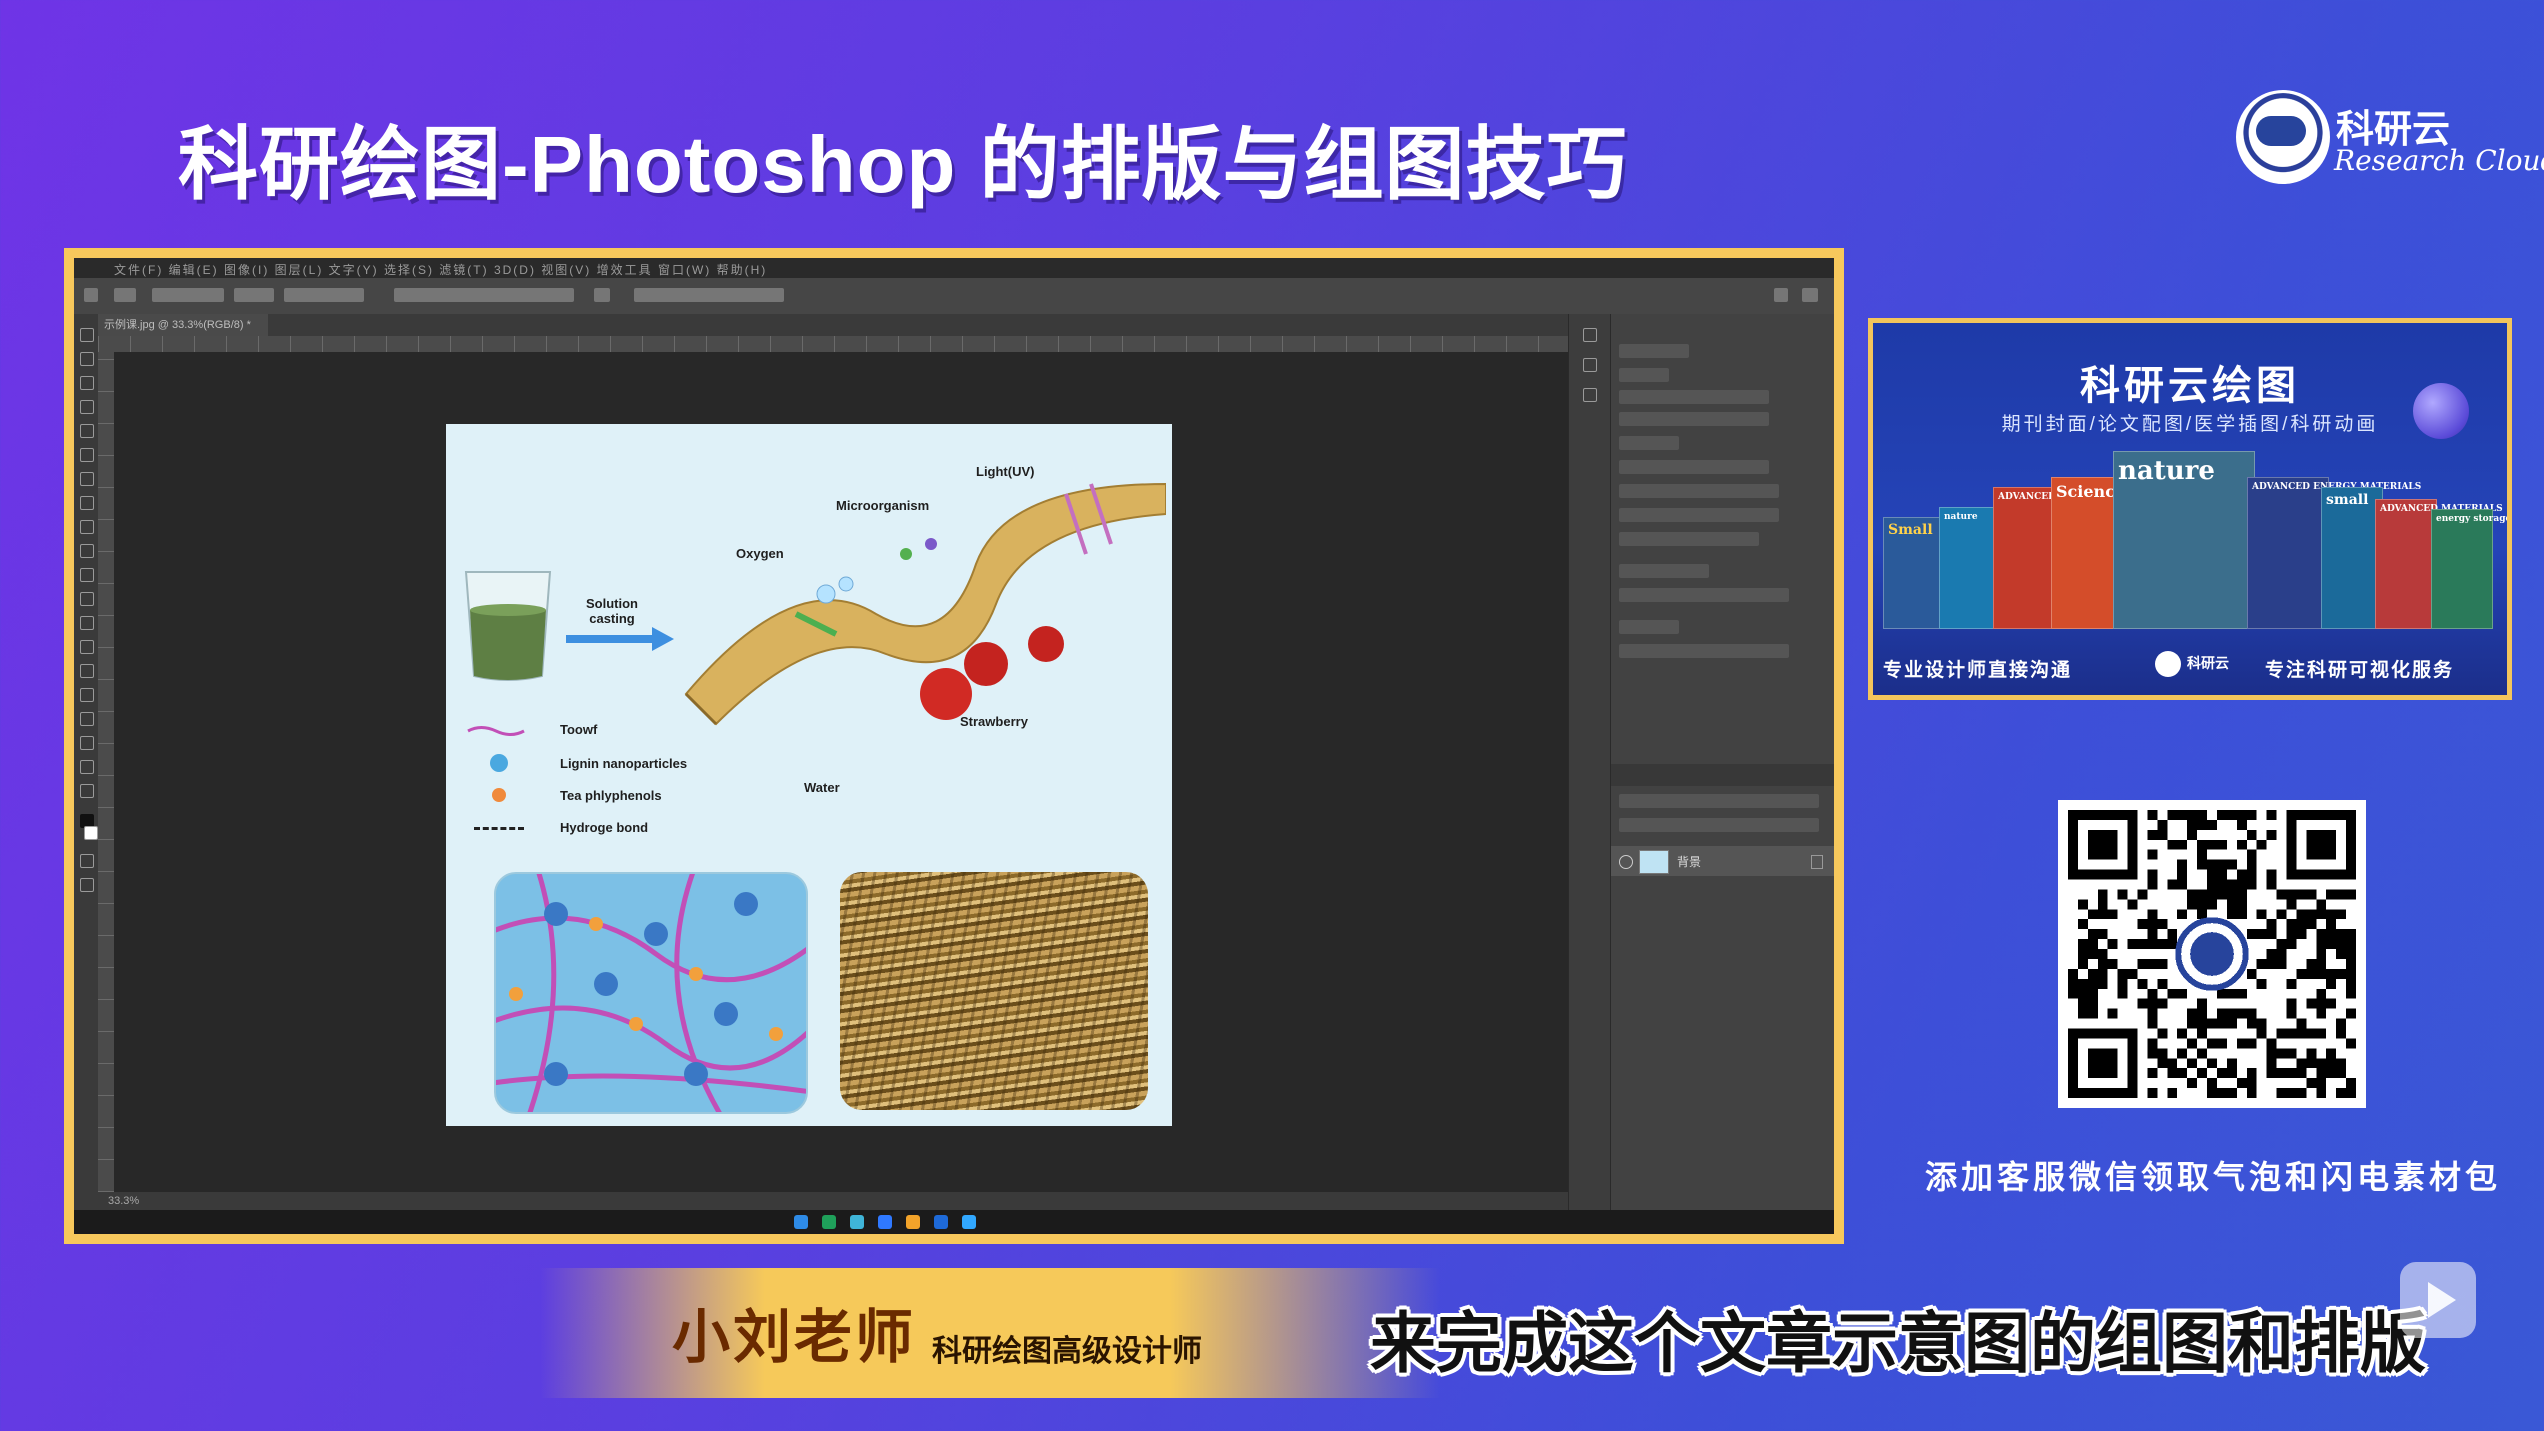 This screenshot has width=2544, height=1431. What do you see at coordinates (1005, 471) in the screenshot?
I see `label-light: Light(UV)` at bounding box center [1005, 471].